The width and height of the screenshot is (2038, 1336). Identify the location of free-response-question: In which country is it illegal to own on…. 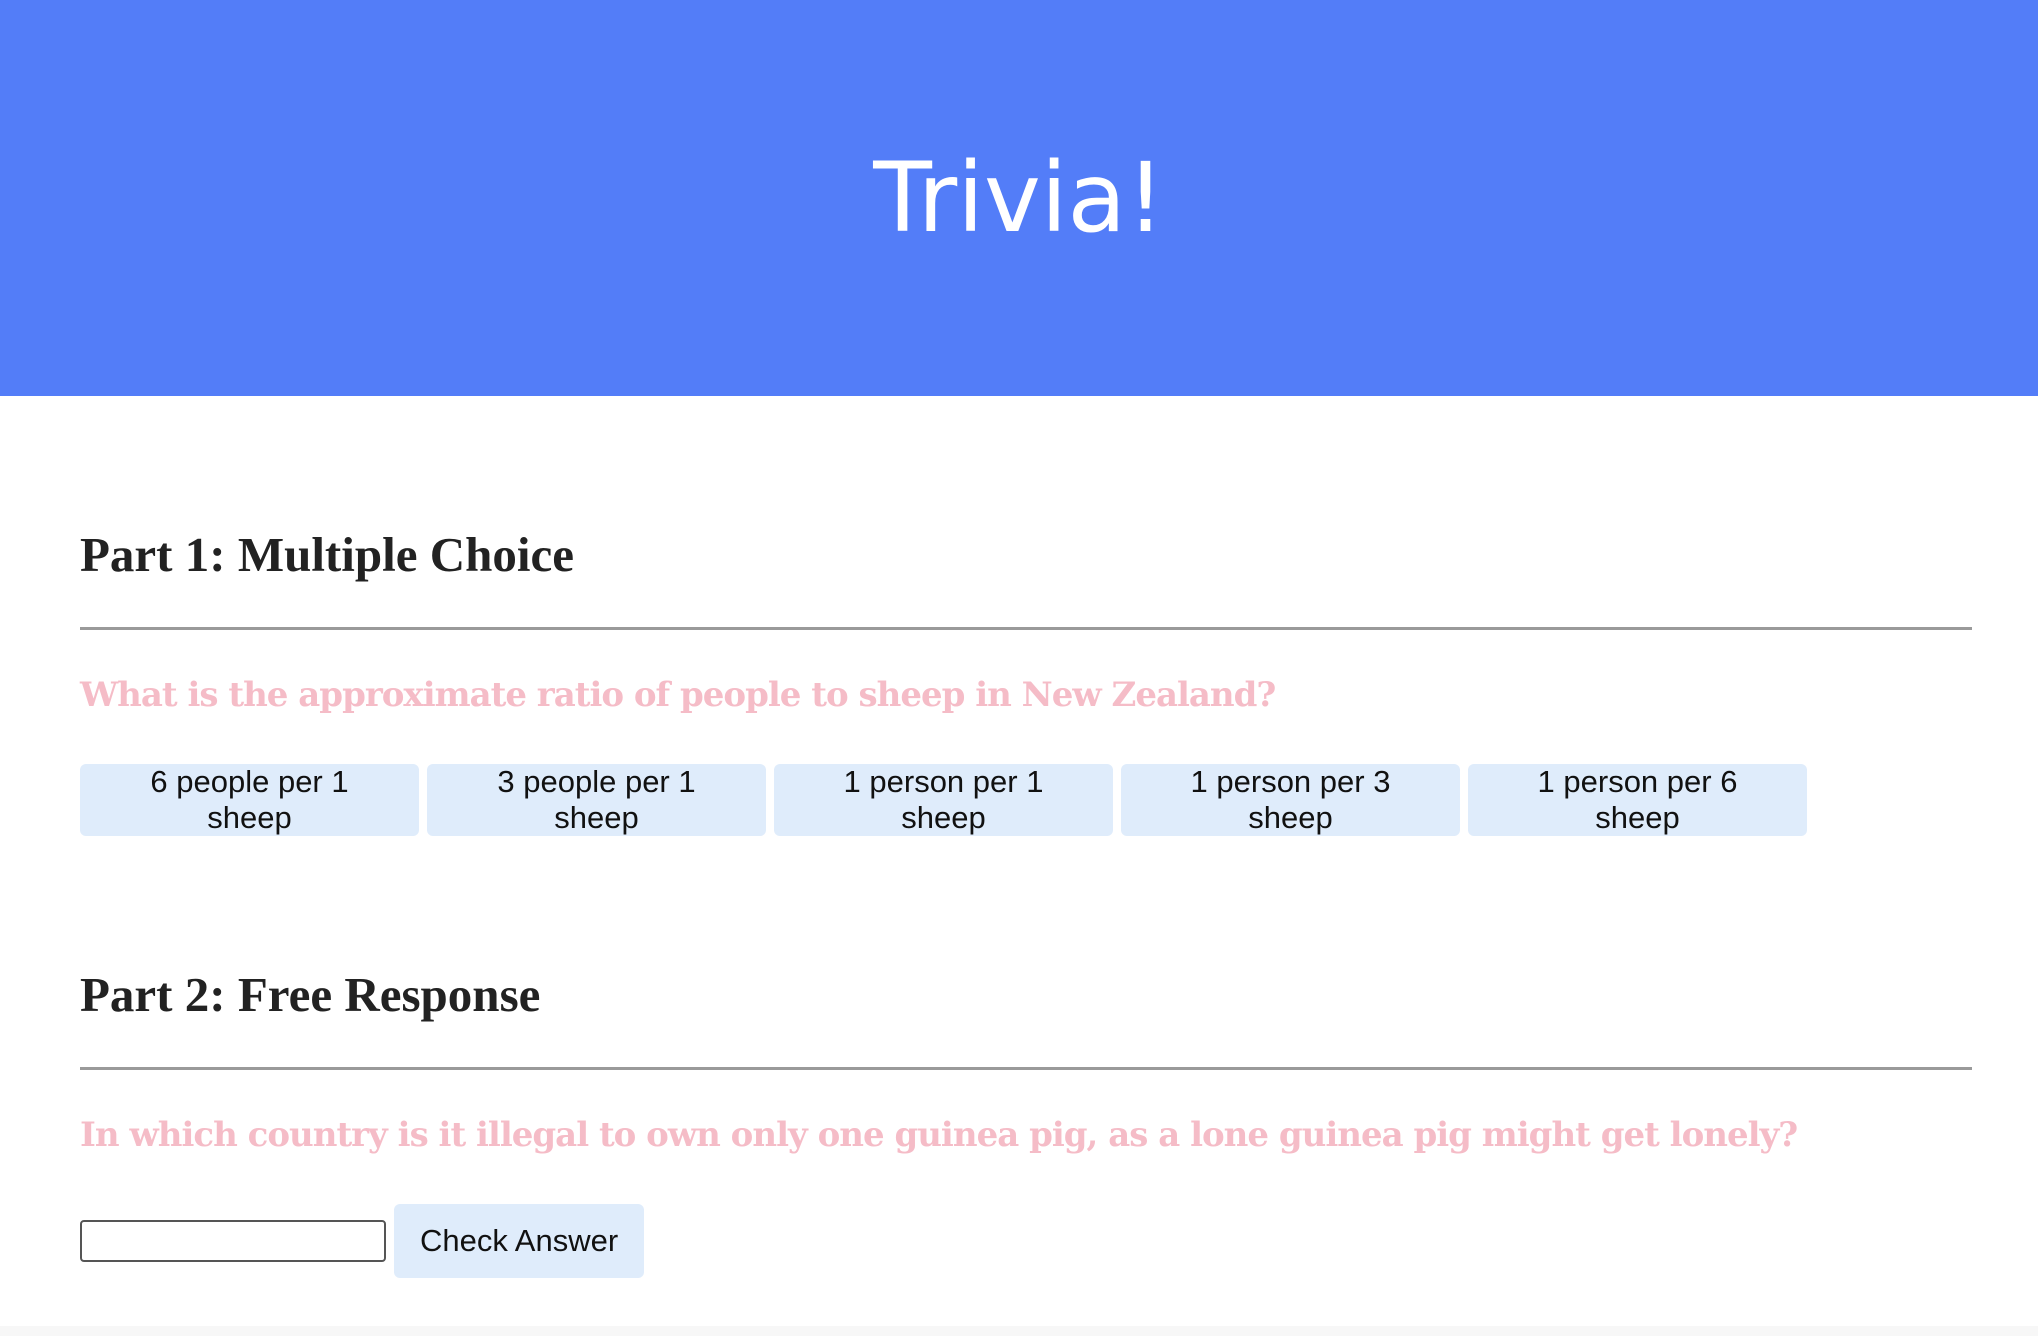
(939, 1135).